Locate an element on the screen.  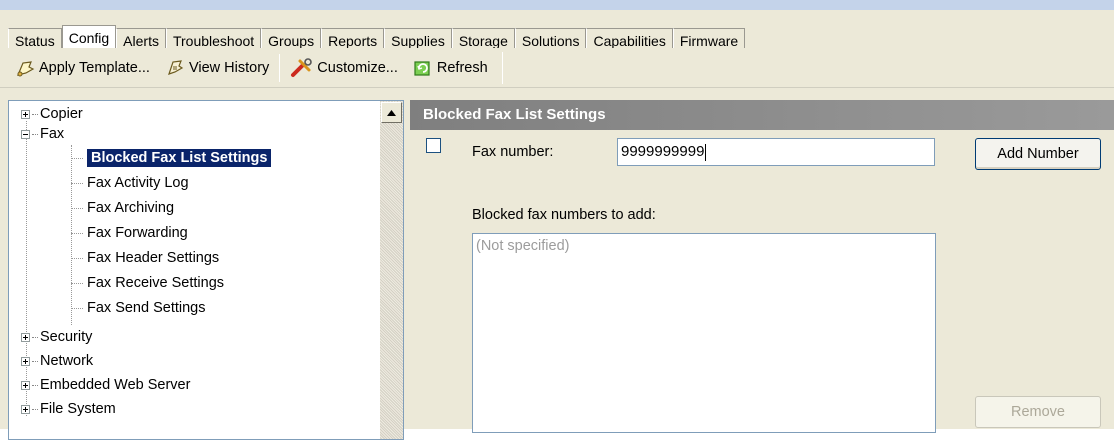
view-history-label: View History is located at coordinates (229, 68).